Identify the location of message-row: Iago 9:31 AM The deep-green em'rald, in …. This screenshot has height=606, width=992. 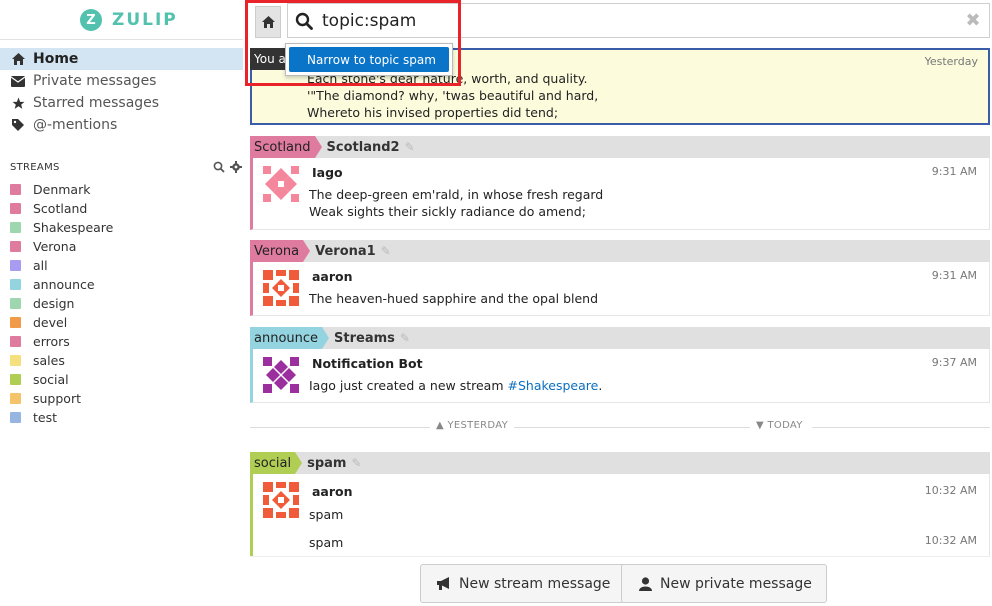
(620, 194).